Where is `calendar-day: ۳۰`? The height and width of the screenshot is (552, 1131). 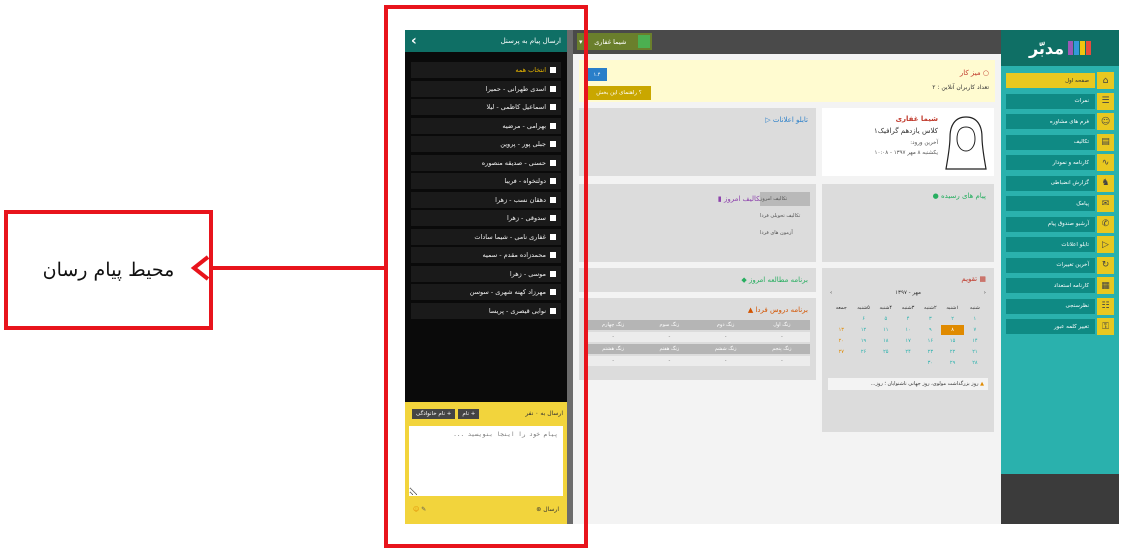
calendar-day: ۳۰ is located at coordinates (930, 363).